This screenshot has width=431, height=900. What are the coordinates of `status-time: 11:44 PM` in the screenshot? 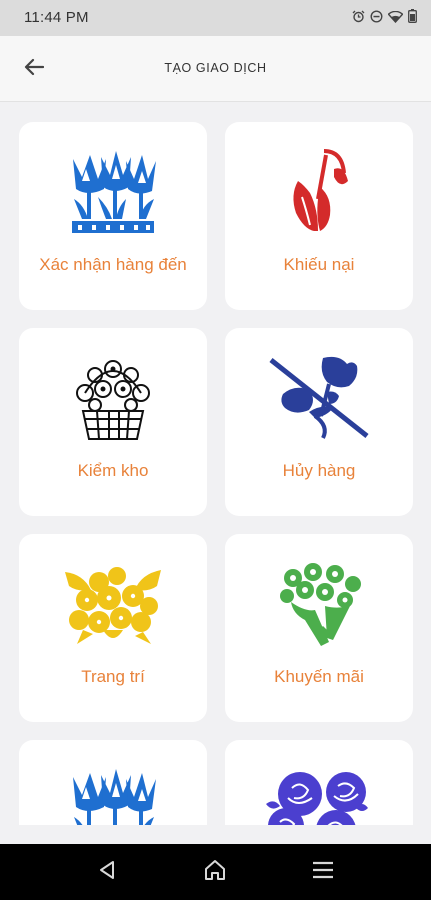 It's located at (56, 17).